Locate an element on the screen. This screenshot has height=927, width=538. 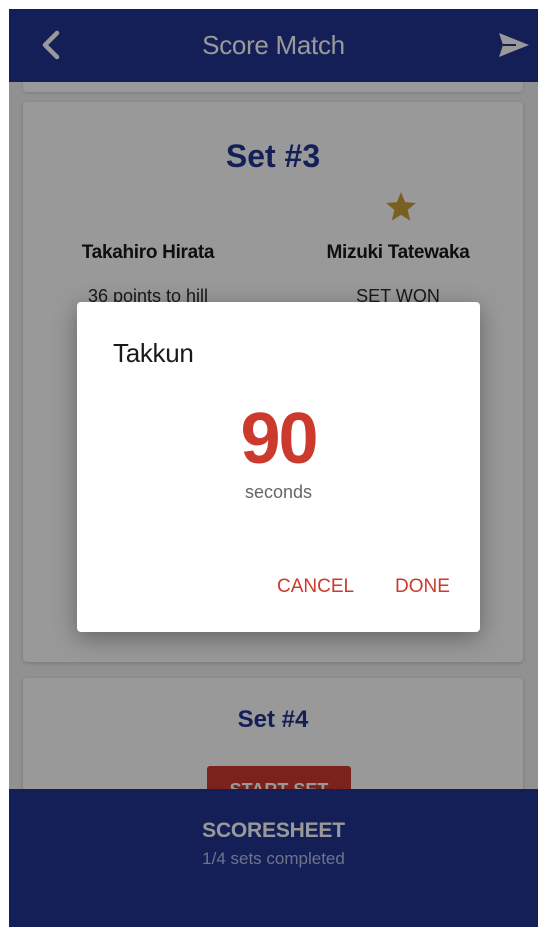
timer-unit: seconds is located at coordinates (278, 492).